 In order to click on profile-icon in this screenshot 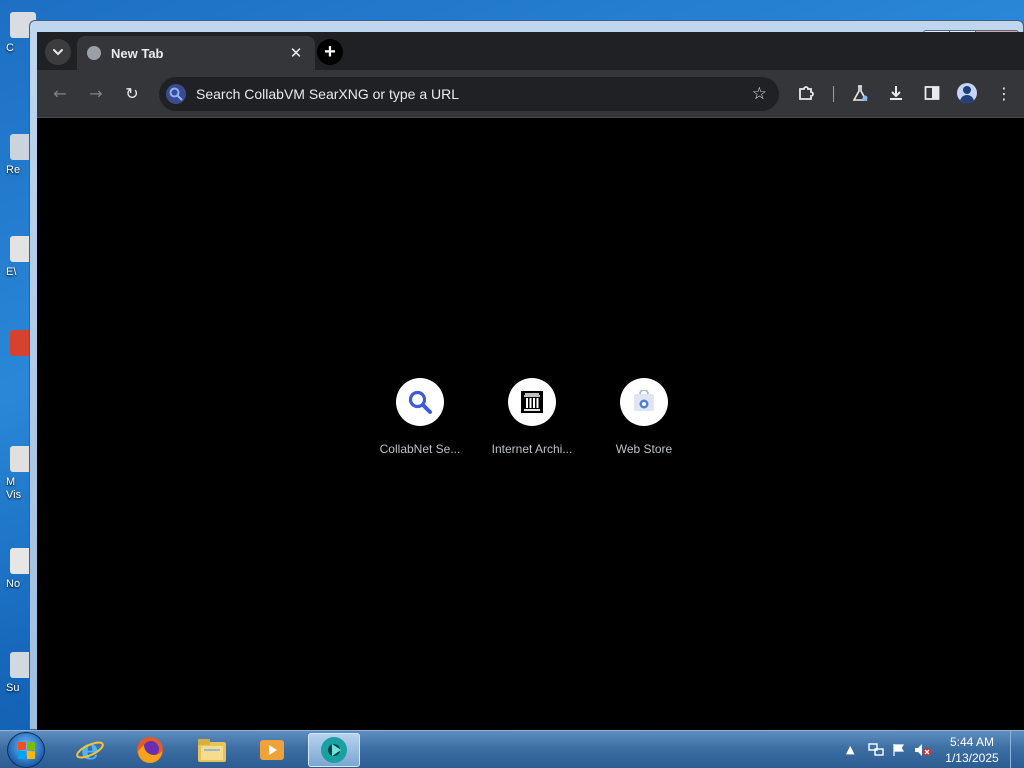, I will do `click(967, 93)`.